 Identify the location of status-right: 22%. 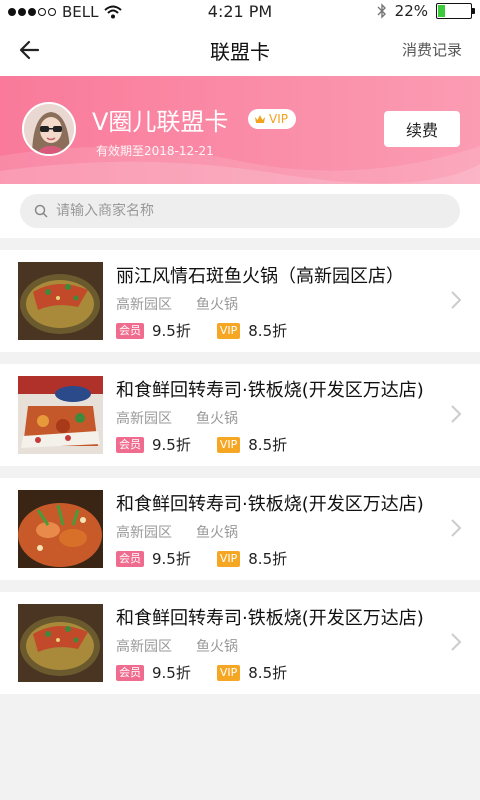
(426, 11).